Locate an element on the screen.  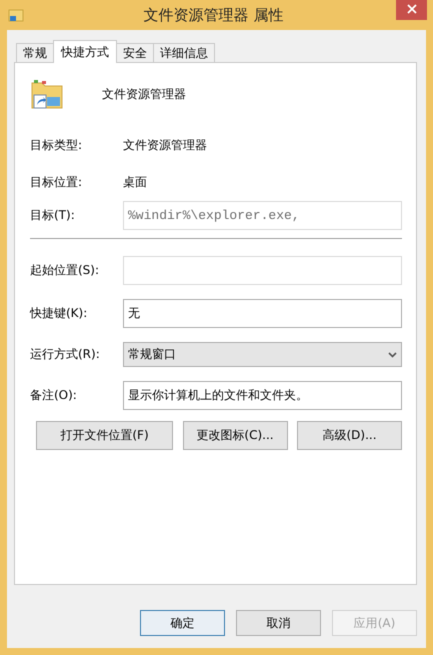
input-field: 无 is located at coordinates (262, 313).